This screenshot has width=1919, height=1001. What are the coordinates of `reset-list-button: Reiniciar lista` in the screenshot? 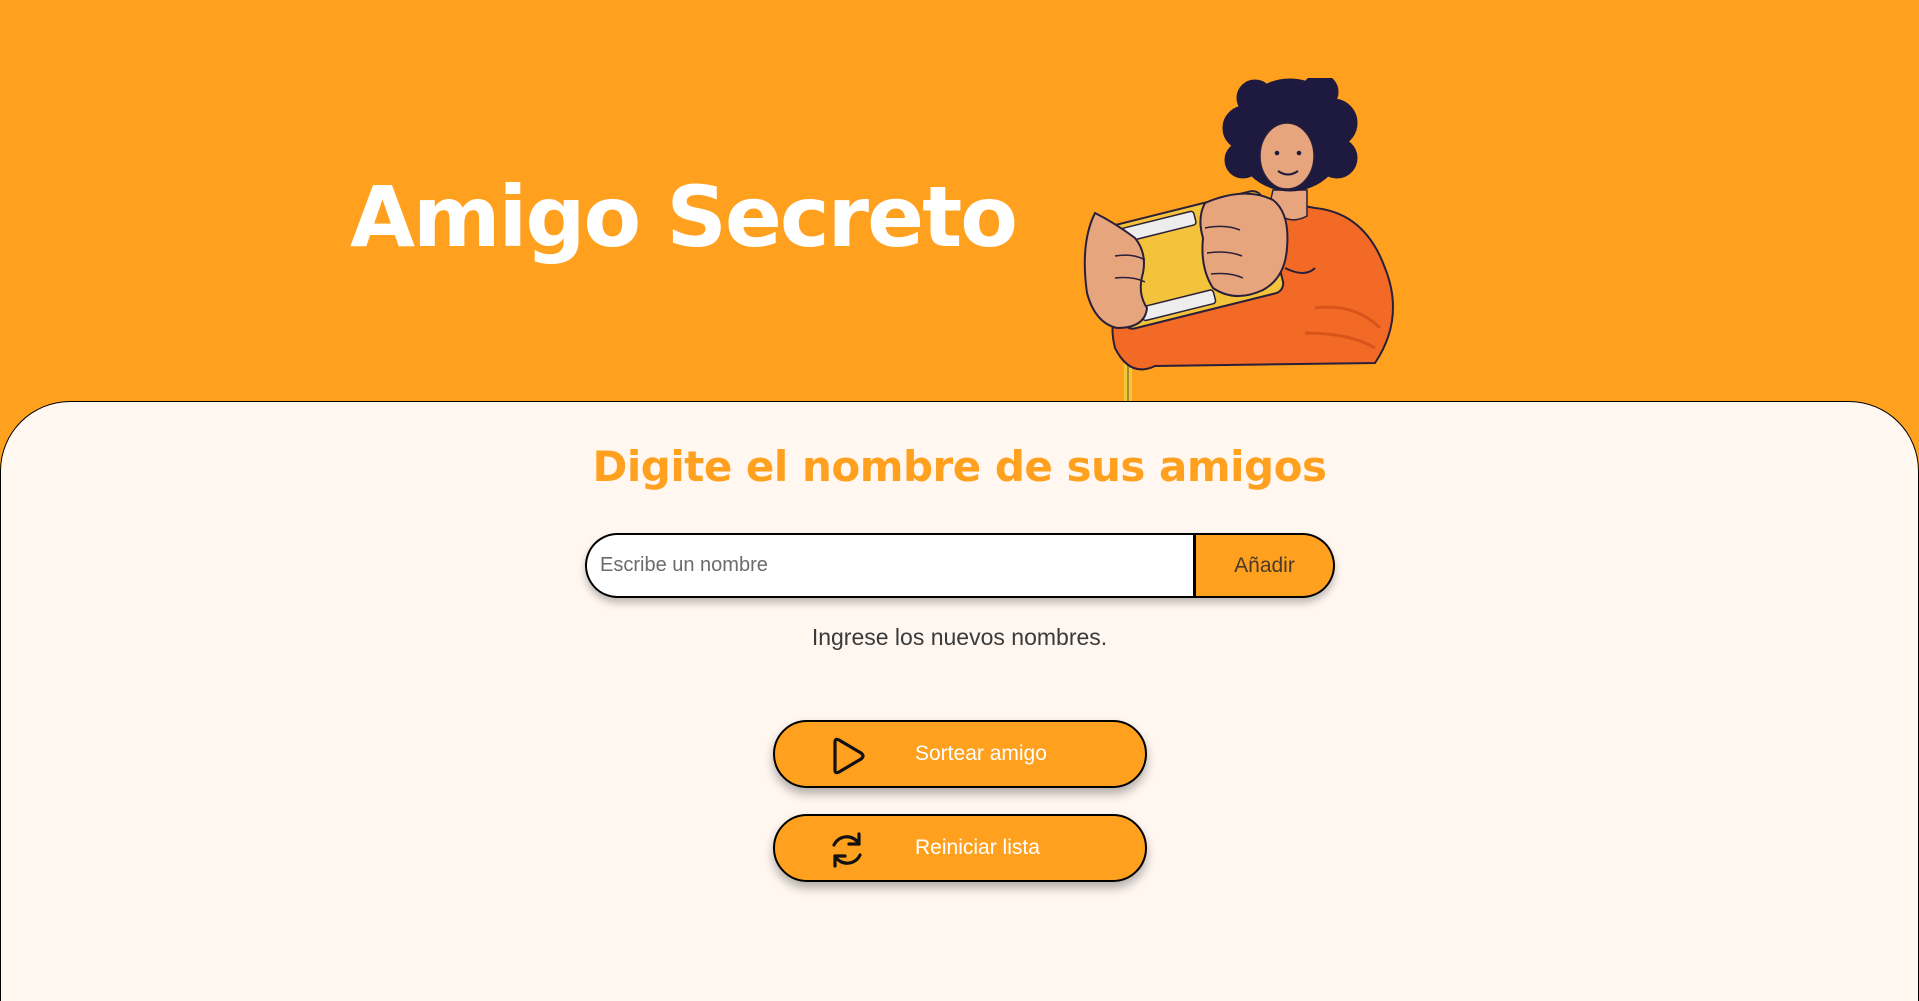 It's located at (960, 848).